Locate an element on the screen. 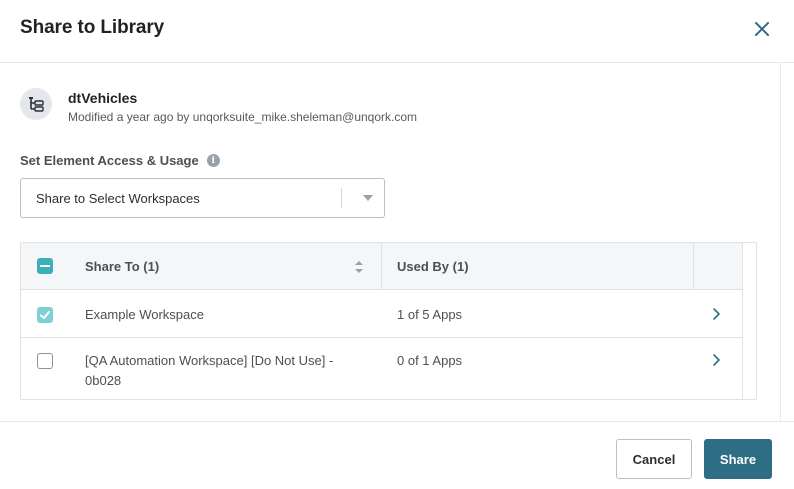 Image resolution: width=794 pixels, height=489 pixels. access-usage-label-text: Set Element Access & Usage is located at coordinates (109, 160).